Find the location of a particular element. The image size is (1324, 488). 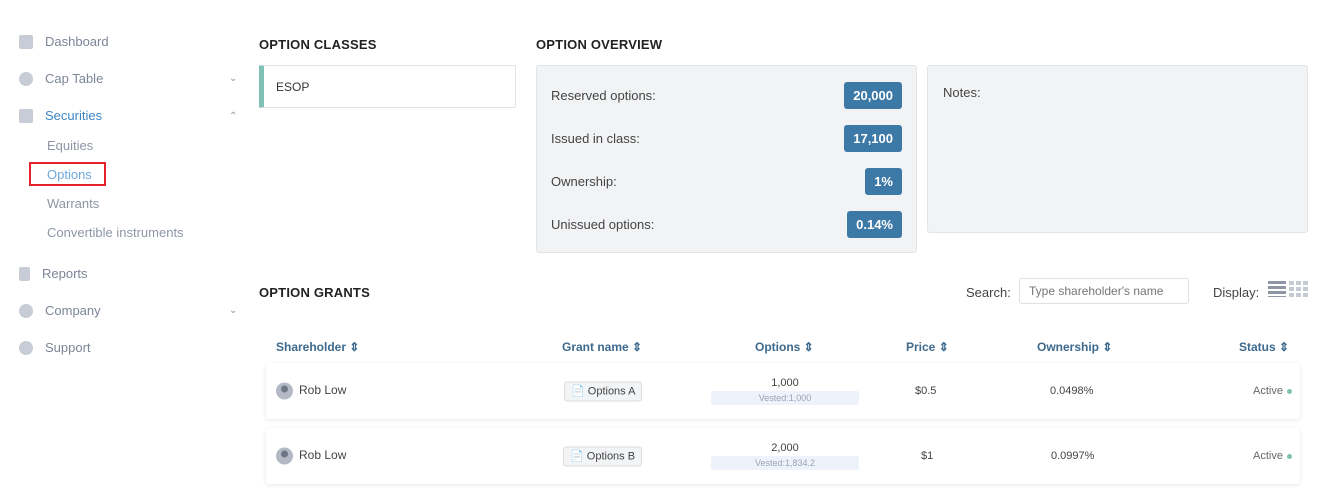

value-badge: 20,000 is located at coordinates (873, 95).